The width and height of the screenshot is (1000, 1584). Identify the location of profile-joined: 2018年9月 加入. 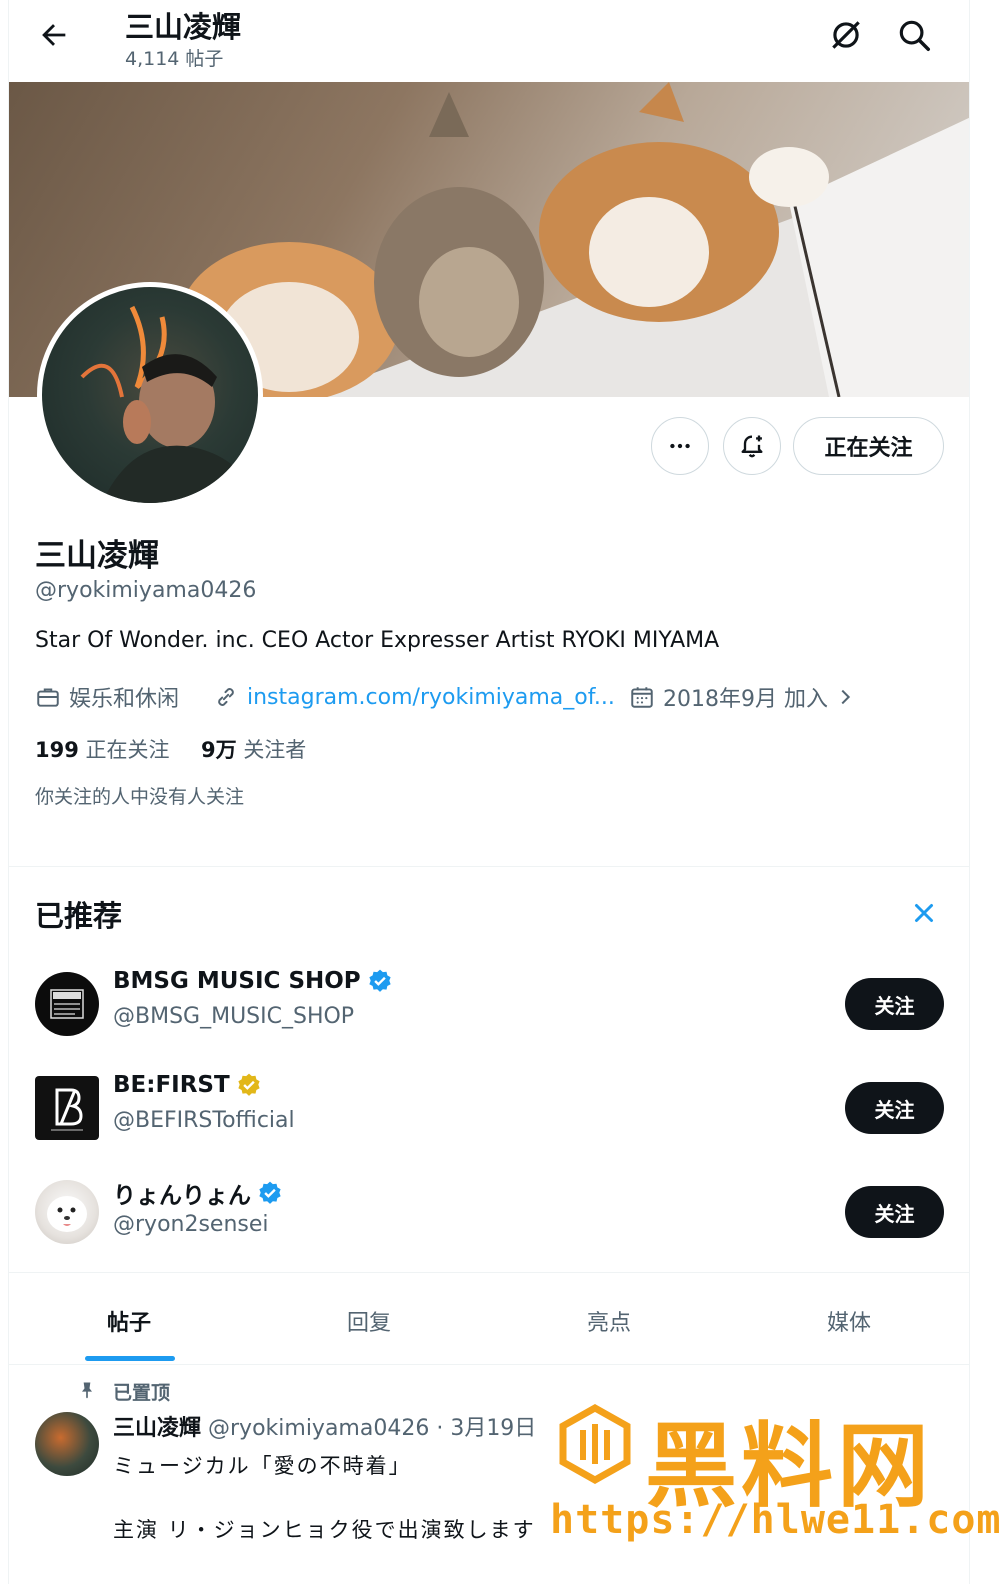
(746, 697).